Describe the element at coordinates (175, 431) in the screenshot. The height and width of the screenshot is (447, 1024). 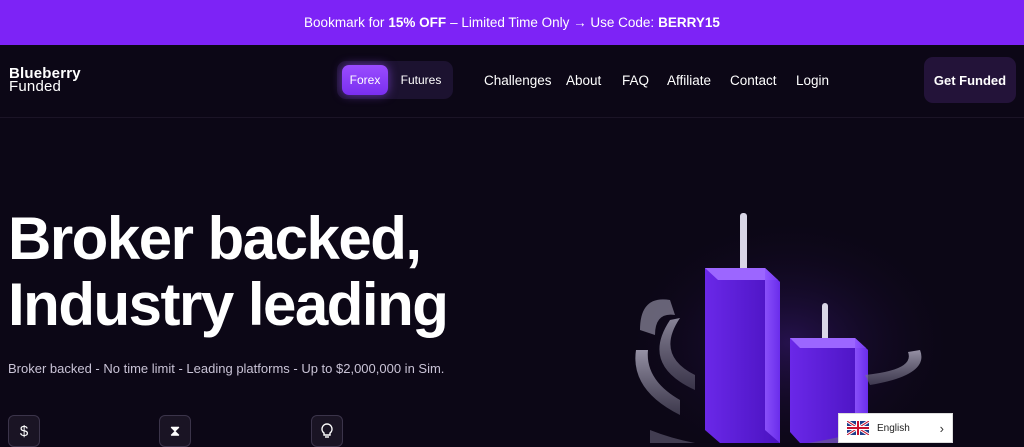
I see `hourglass-icon: ⧗` at that location.